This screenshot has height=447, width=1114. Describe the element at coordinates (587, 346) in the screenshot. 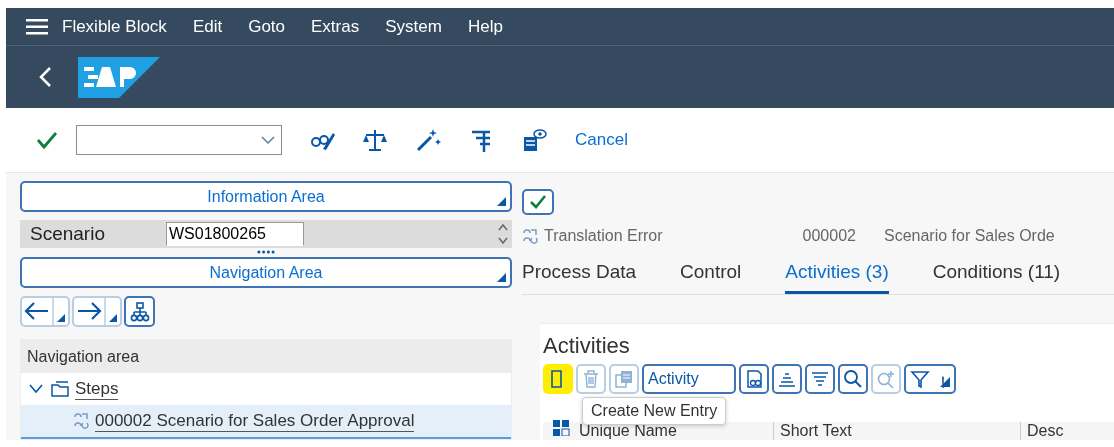

I see `section-title: Activities` at that location.